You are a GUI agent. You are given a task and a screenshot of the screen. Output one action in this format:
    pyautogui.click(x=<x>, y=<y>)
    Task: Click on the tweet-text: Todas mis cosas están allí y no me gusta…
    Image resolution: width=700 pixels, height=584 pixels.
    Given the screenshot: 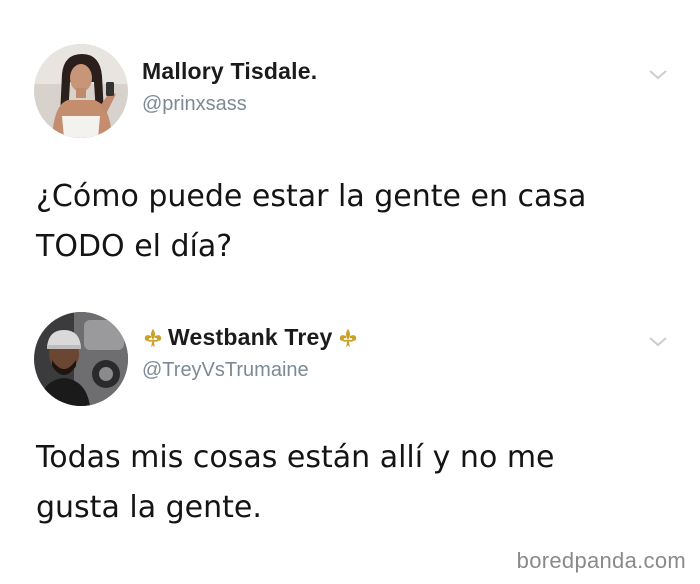 What is the action you would take?
    pyautogui.click(x=295, y=482)
    